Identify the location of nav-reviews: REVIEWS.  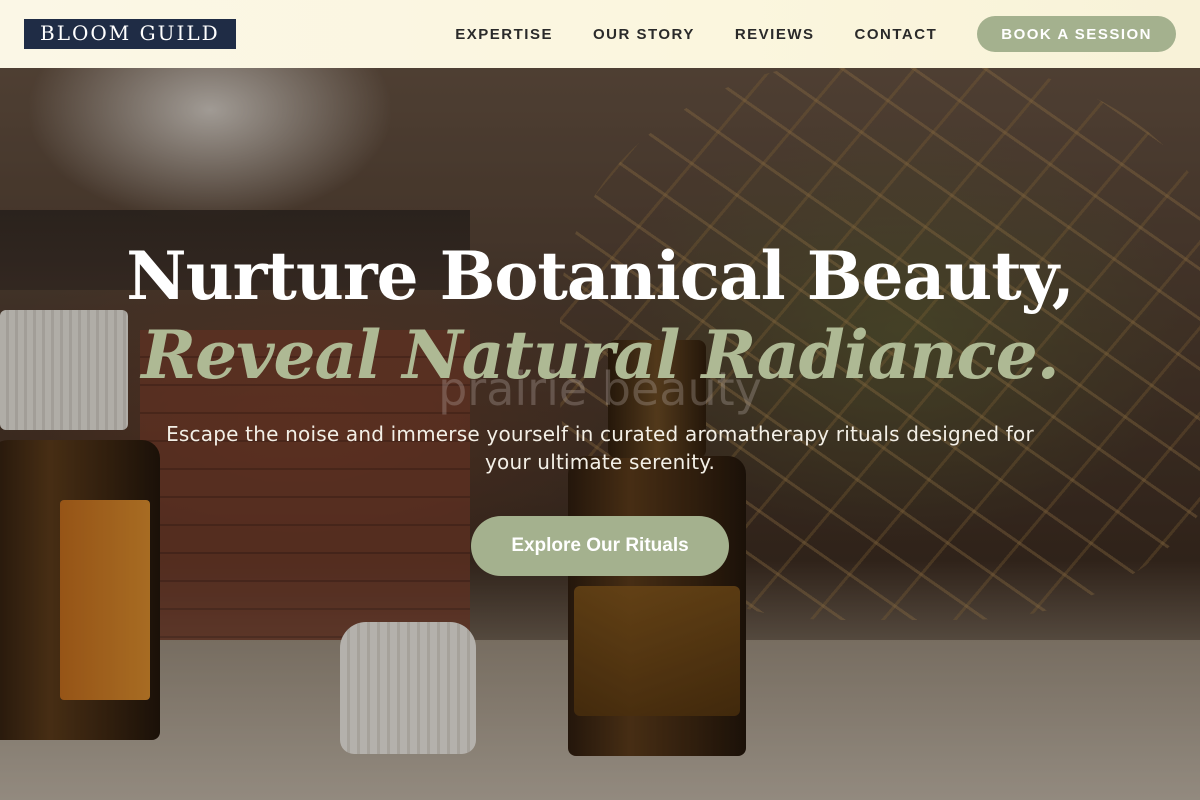
(775, 34).